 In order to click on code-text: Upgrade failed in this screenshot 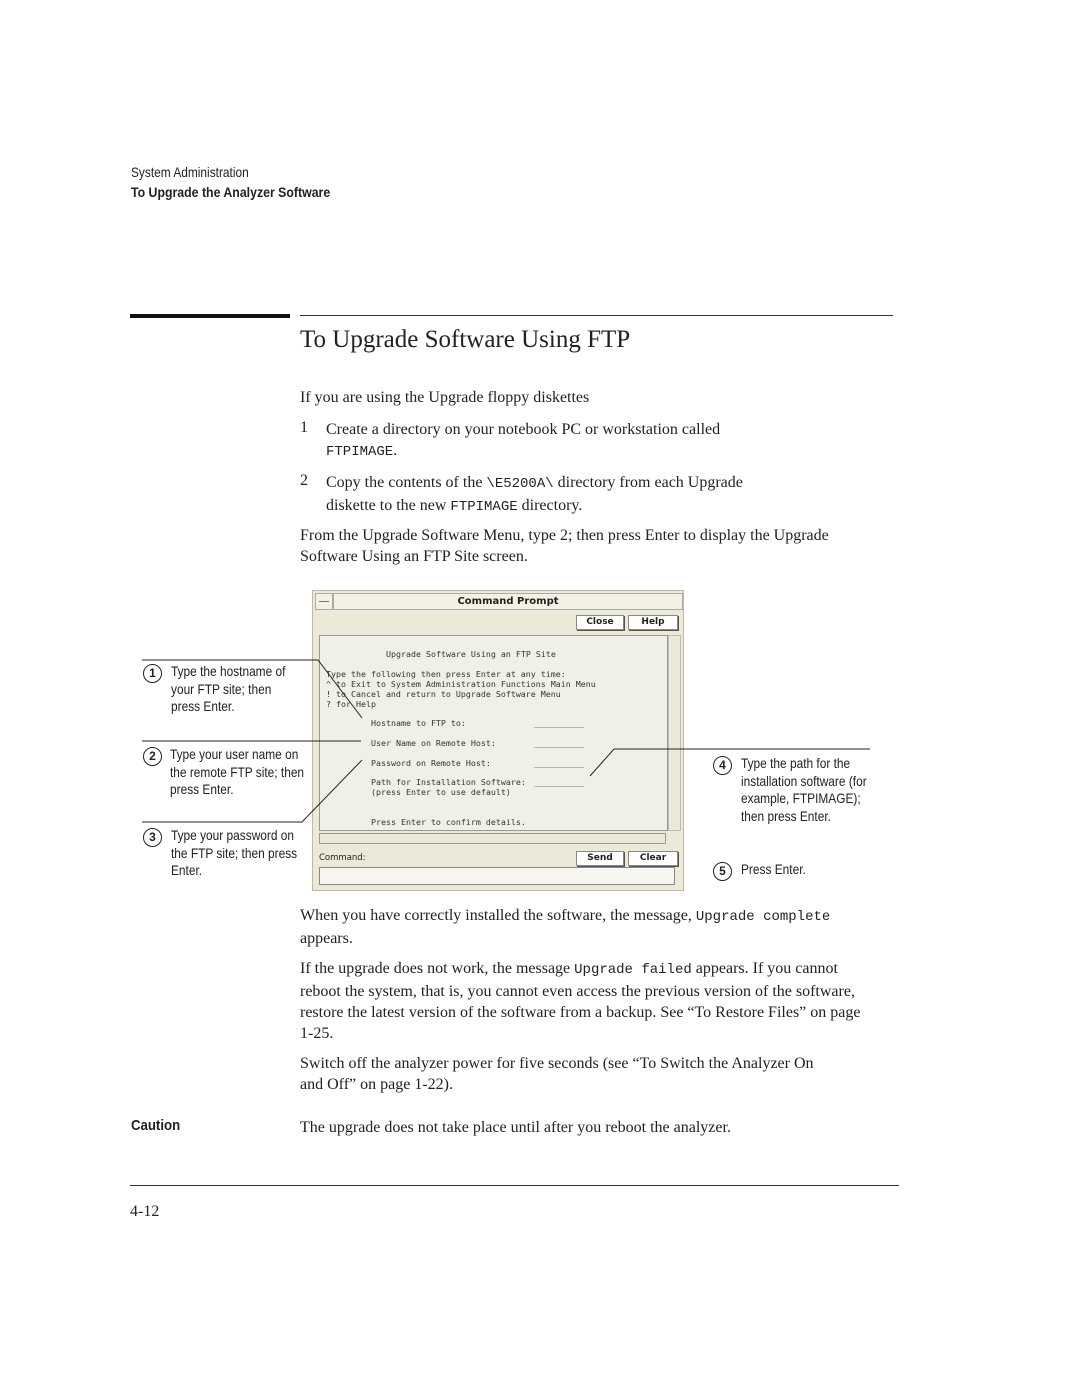, I will do `click(633, 970)`.